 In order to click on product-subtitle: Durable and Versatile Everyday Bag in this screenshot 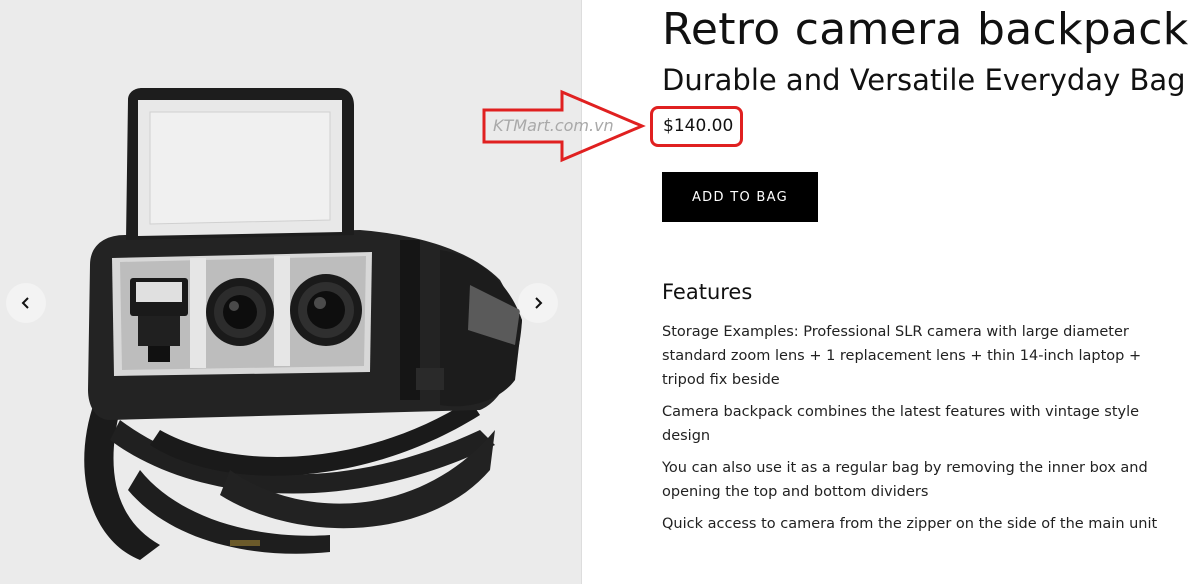, I will do `click(924, 80)`.